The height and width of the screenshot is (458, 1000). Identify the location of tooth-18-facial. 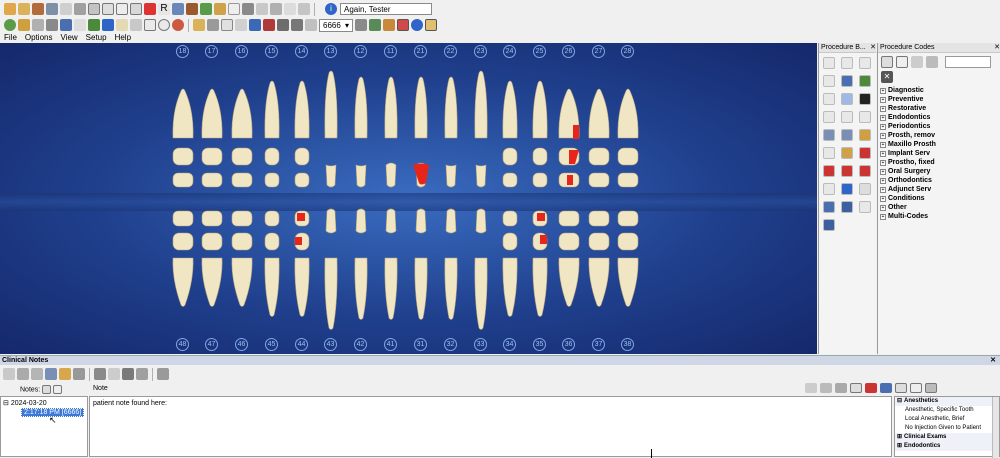
(183, 180).